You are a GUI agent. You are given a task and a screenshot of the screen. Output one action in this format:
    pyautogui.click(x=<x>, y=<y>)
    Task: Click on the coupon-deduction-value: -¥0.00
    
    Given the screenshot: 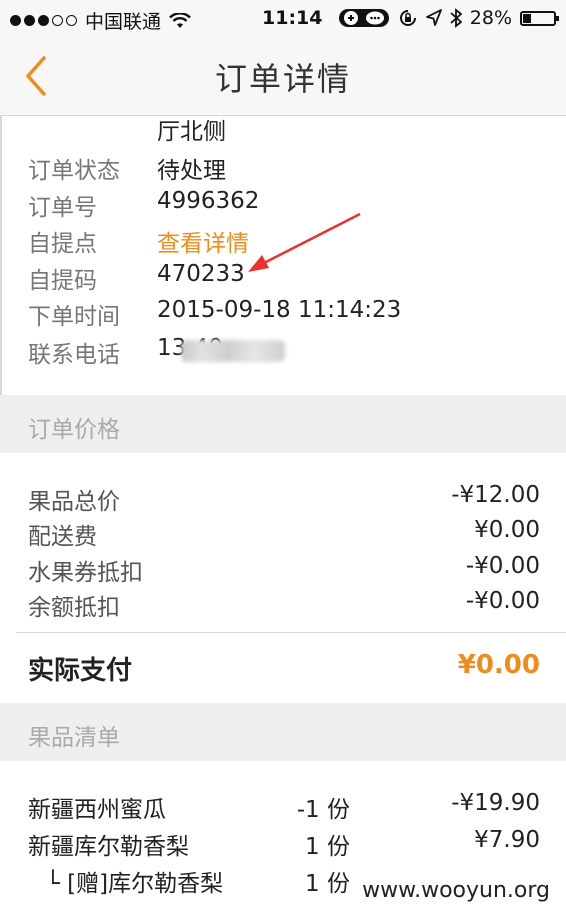 What is the action you would take?
    pyautogui.click(x=502, y=566)
    